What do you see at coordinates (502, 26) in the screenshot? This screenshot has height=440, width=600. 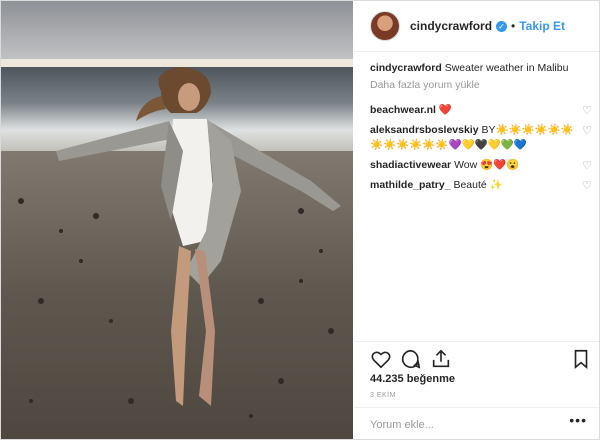 I see `verified-icon: ✓` at bounding box center [502, 26].